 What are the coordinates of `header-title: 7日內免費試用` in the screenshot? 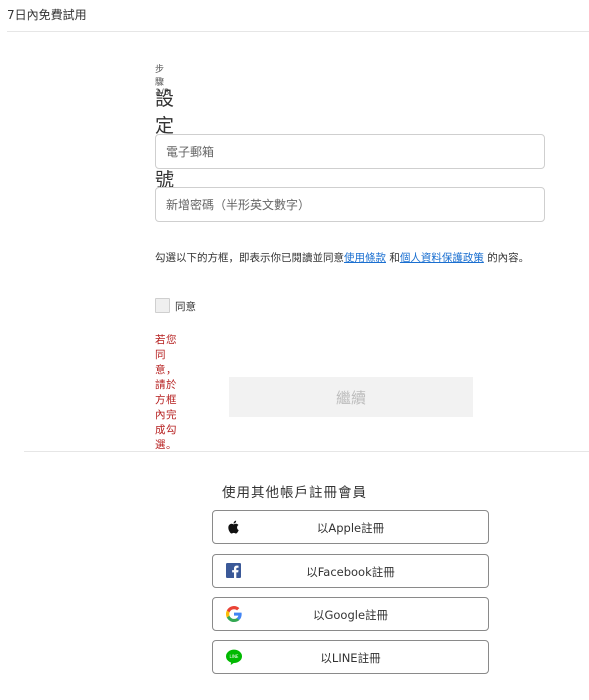 It's located at (47, 15).